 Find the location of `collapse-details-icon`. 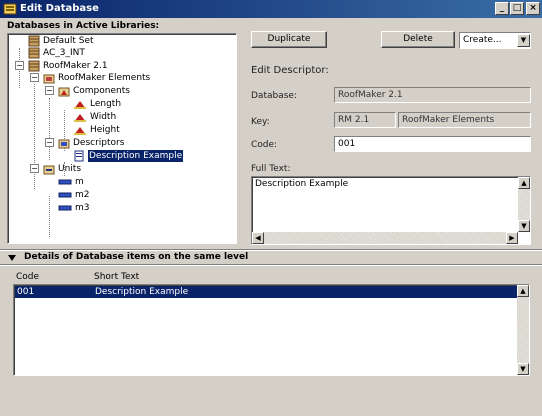

collapse-details-icon is located at coordinates (12, 258).